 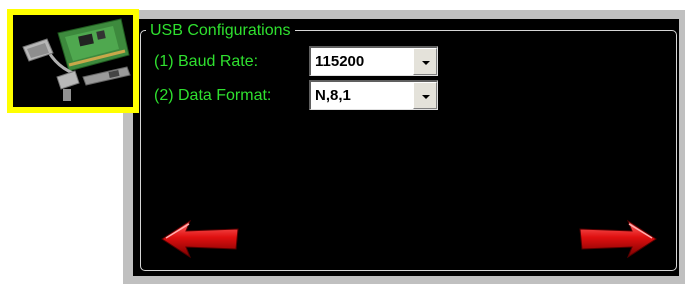 What do you see at coordinates (340, 61) in the screenshot?
I see `baud-rate-value: 115200` at bounding box center [340, 61].